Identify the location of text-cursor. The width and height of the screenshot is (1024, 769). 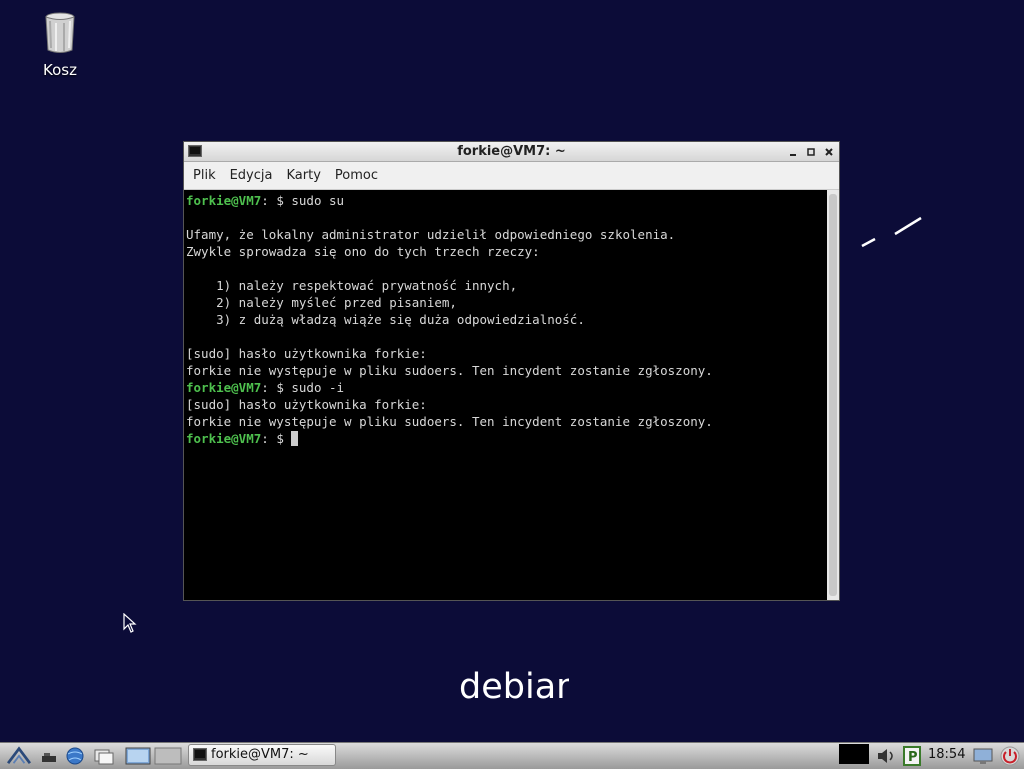
(295, 438).